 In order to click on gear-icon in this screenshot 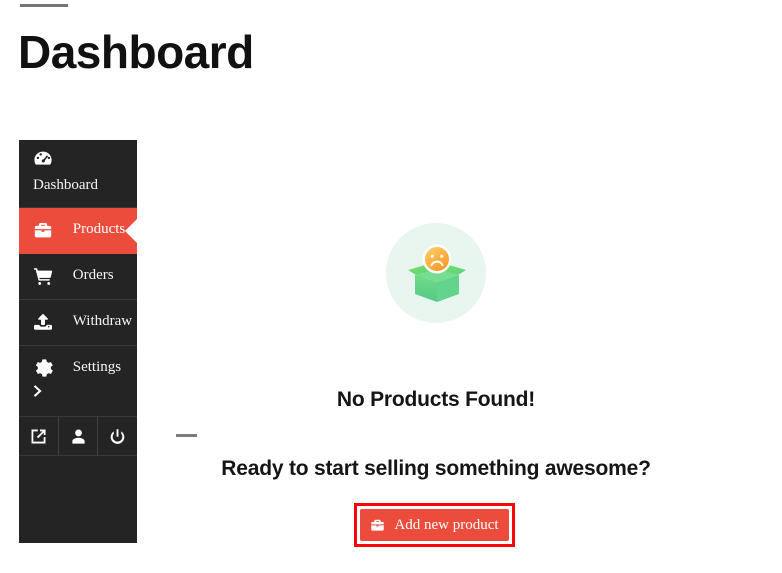, I will do `click(44, 367)`.